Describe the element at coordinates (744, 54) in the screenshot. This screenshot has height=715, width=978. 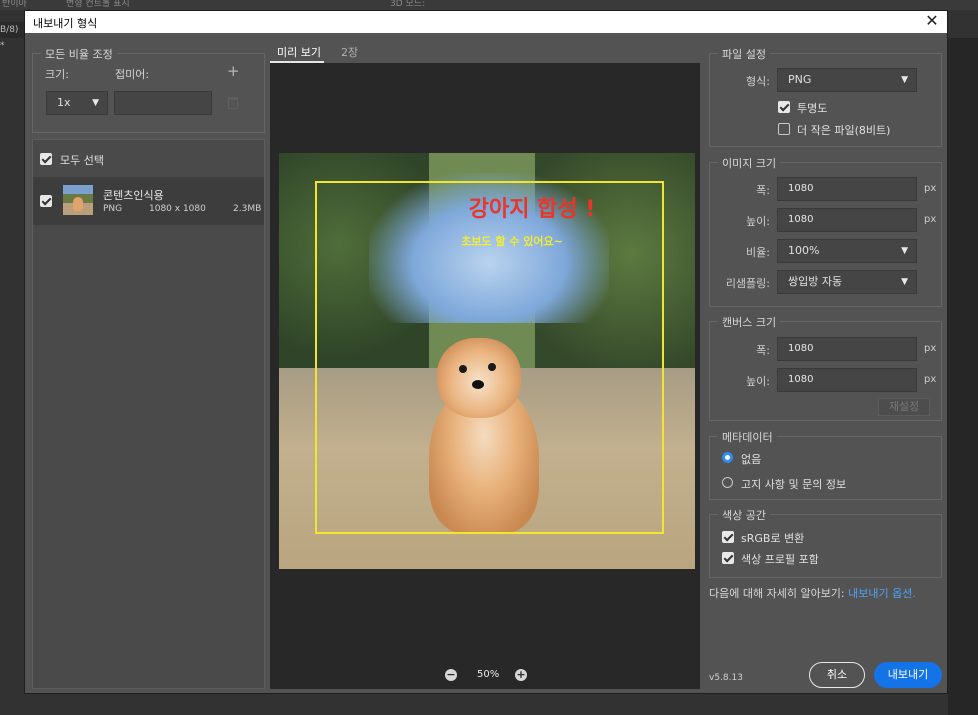
I see `file-settings-label: 파일 설정` at that location.